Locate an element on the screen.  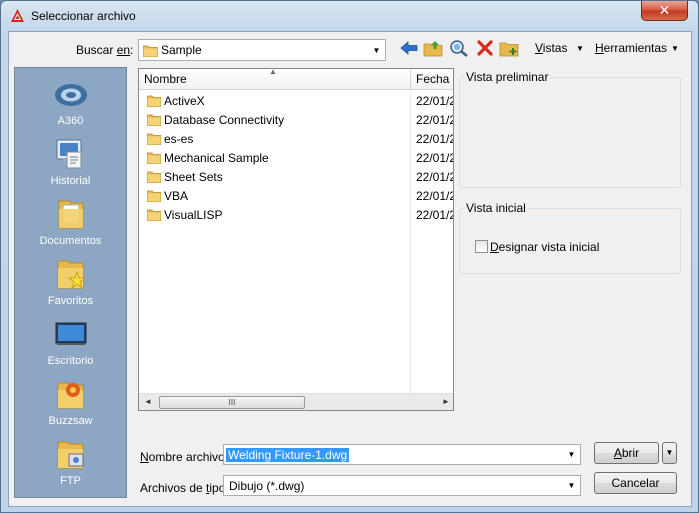
tools-menu: Herramientas is located at coordinates (631, 48).